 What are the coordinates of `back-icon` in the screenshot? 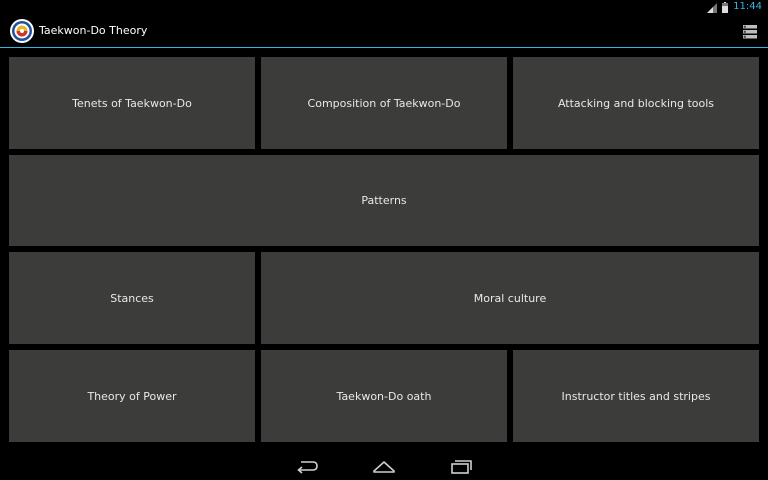 It's located at (307, 466).